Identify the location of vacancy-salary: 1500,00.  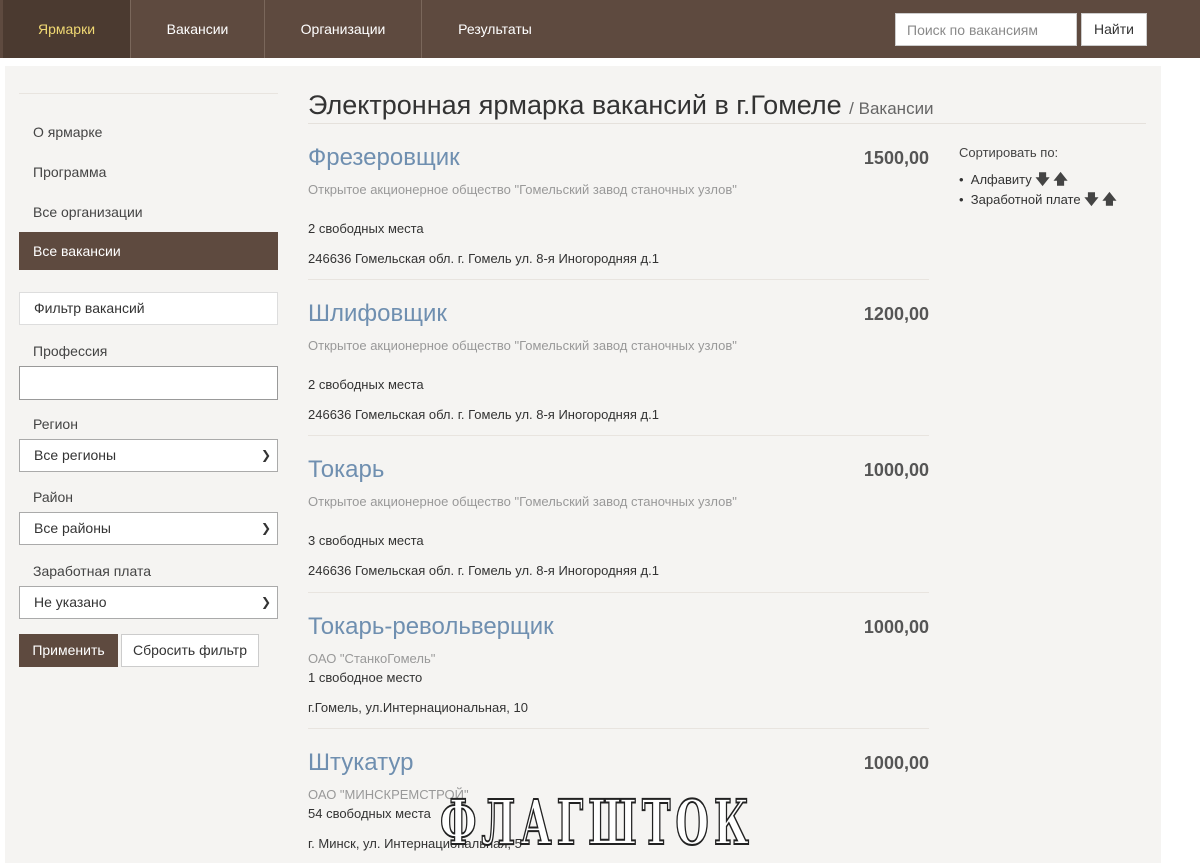
(896, 158).